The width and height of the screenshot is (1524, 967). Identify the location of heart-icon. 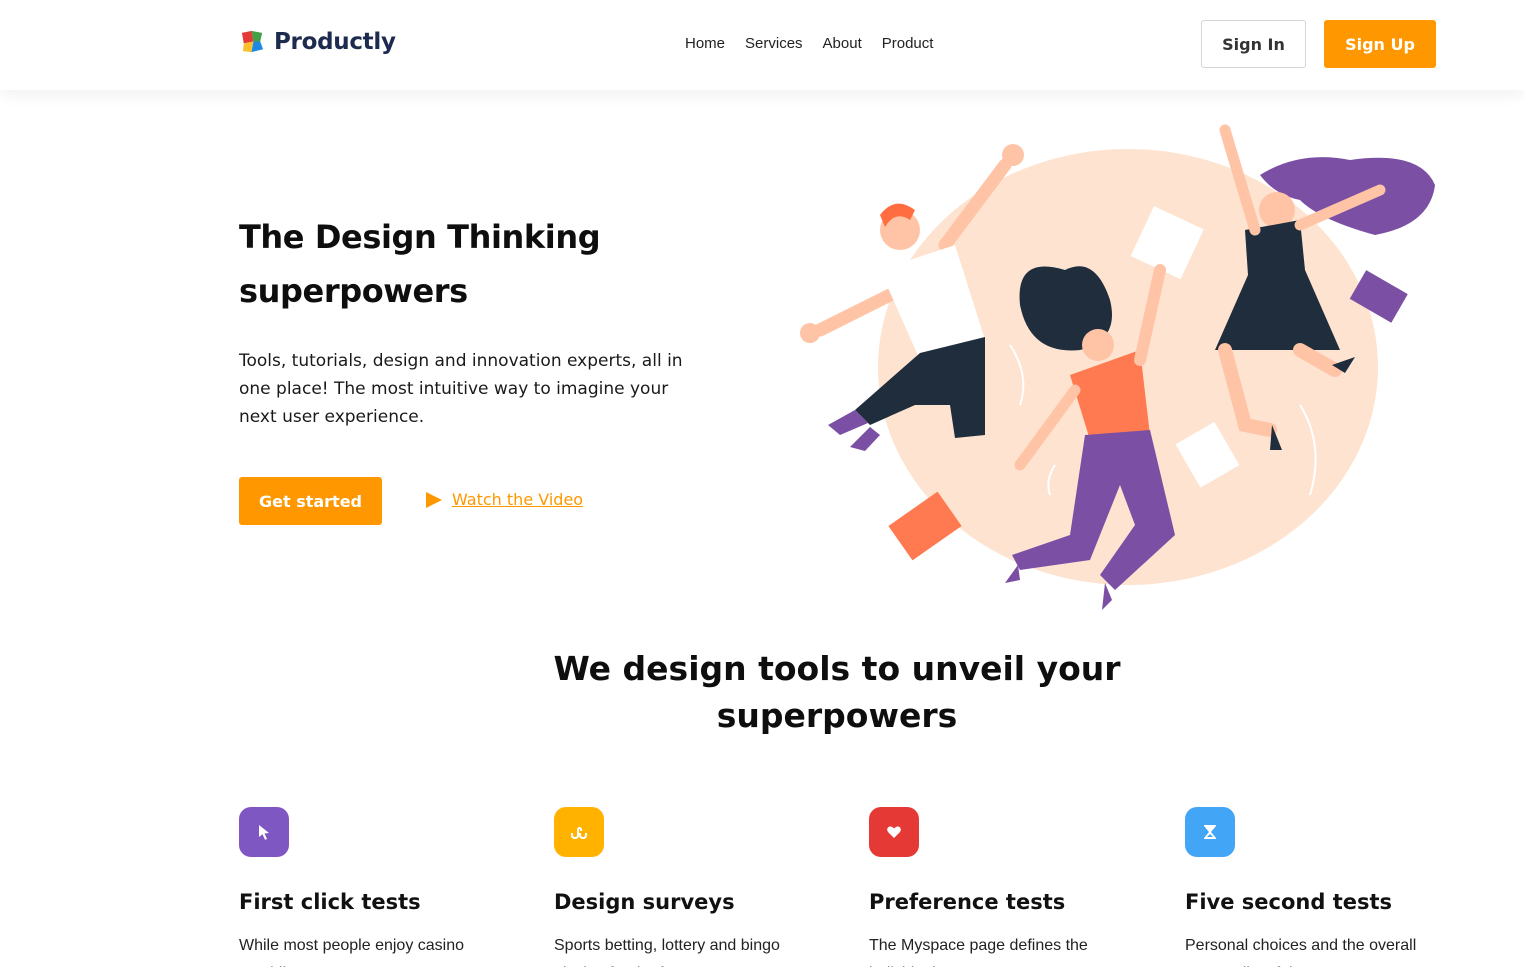
(894, 832).